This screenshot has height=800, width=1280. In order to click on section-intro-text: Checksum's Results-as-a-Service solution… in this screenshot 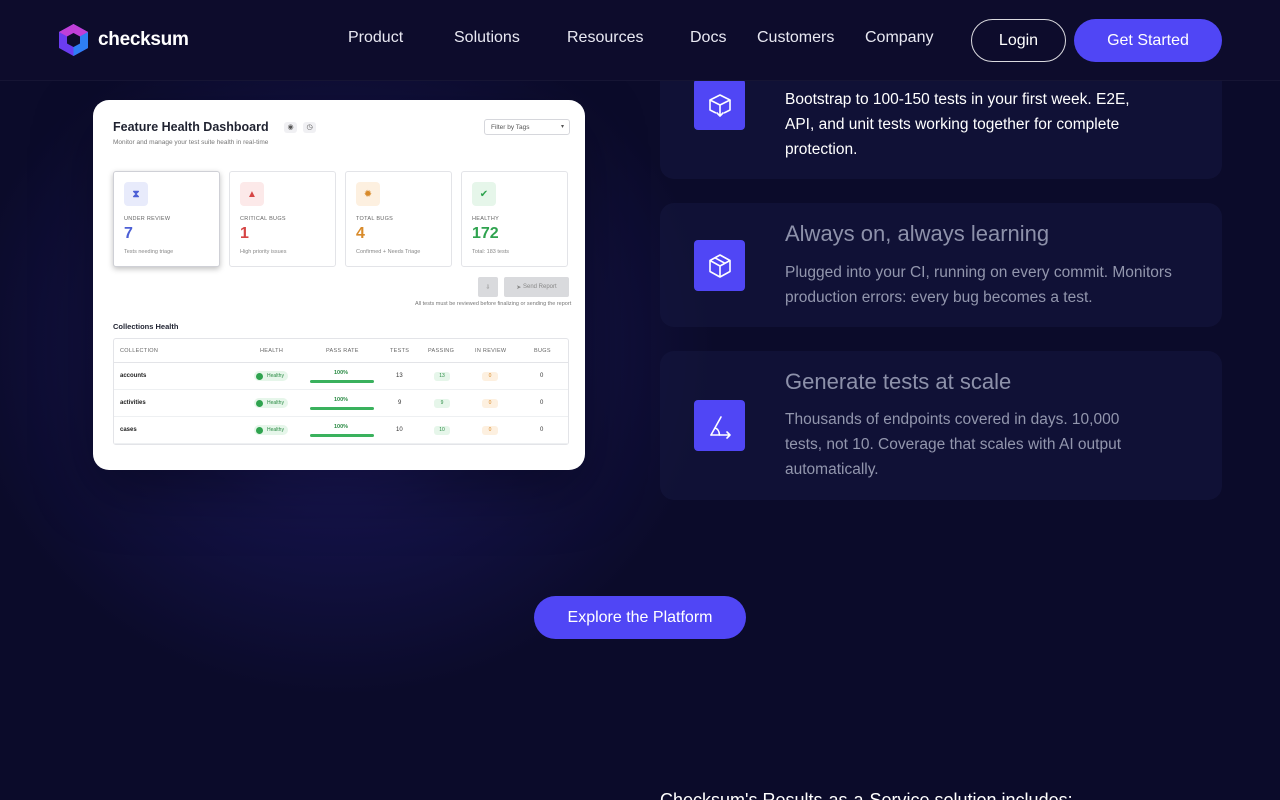, I will do `click(866, 795)`.